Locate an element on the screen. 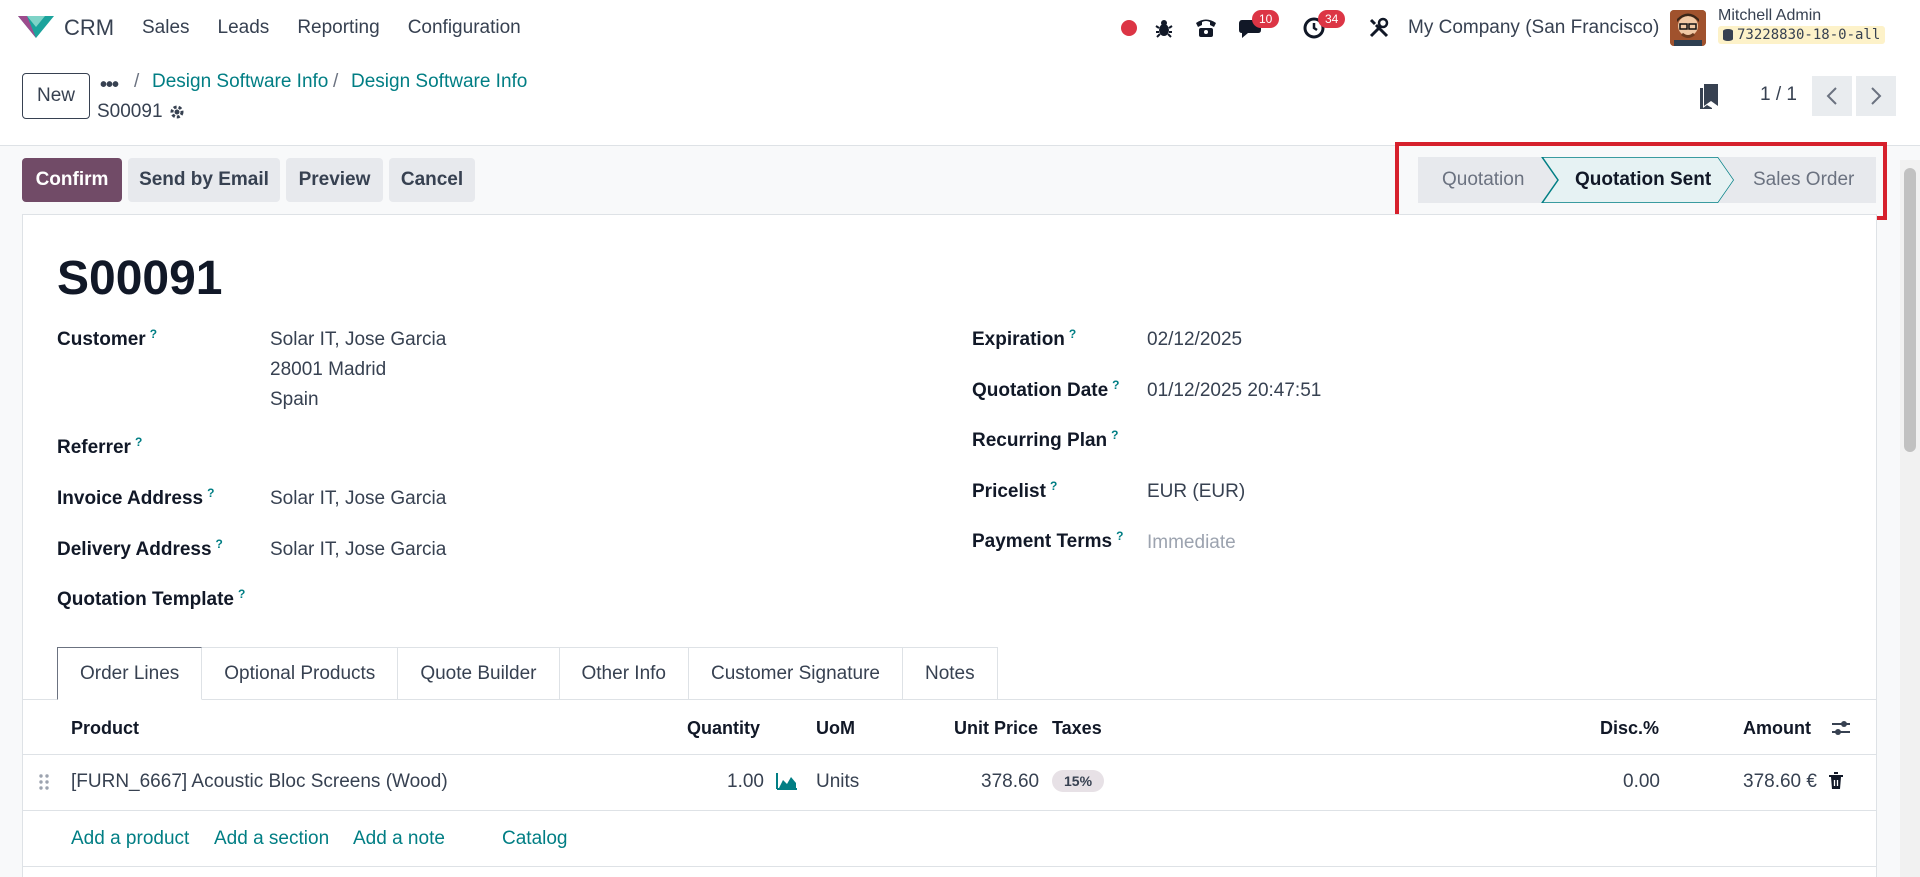 The image size is (1920, 877). optional-columns-icon is located at coordinates (1841, 728).